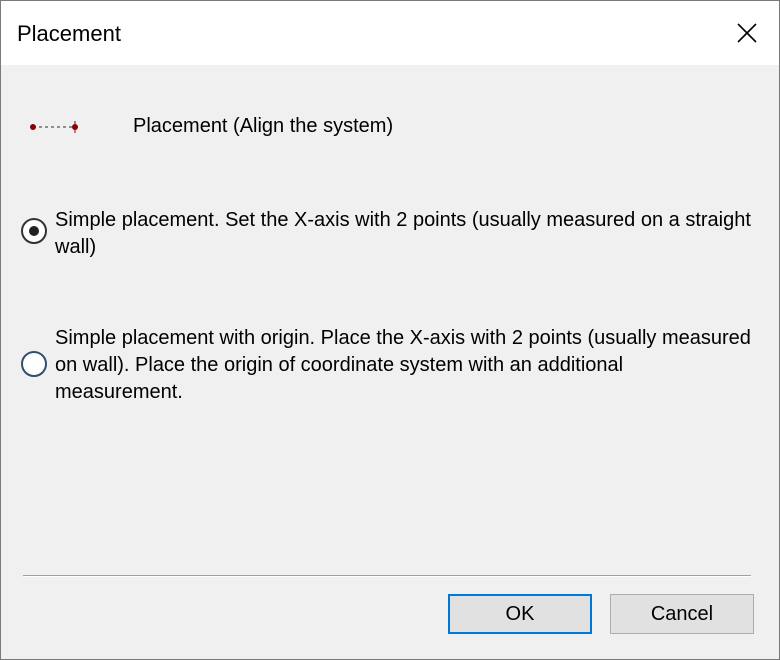  What do you see at coordinates (34, 231) in the screenshot?
I see `simple-placement-radio` at bounding box center [34, 231].